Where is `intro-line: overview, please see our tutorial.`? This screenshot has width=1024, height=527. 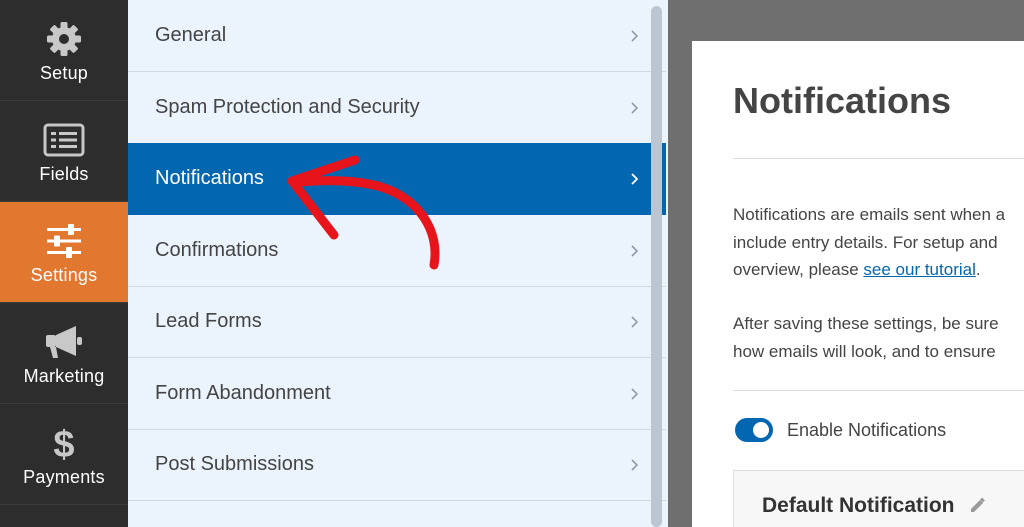 intro-line: overview, please see our tutorial. is located at coordinates (878, 270).